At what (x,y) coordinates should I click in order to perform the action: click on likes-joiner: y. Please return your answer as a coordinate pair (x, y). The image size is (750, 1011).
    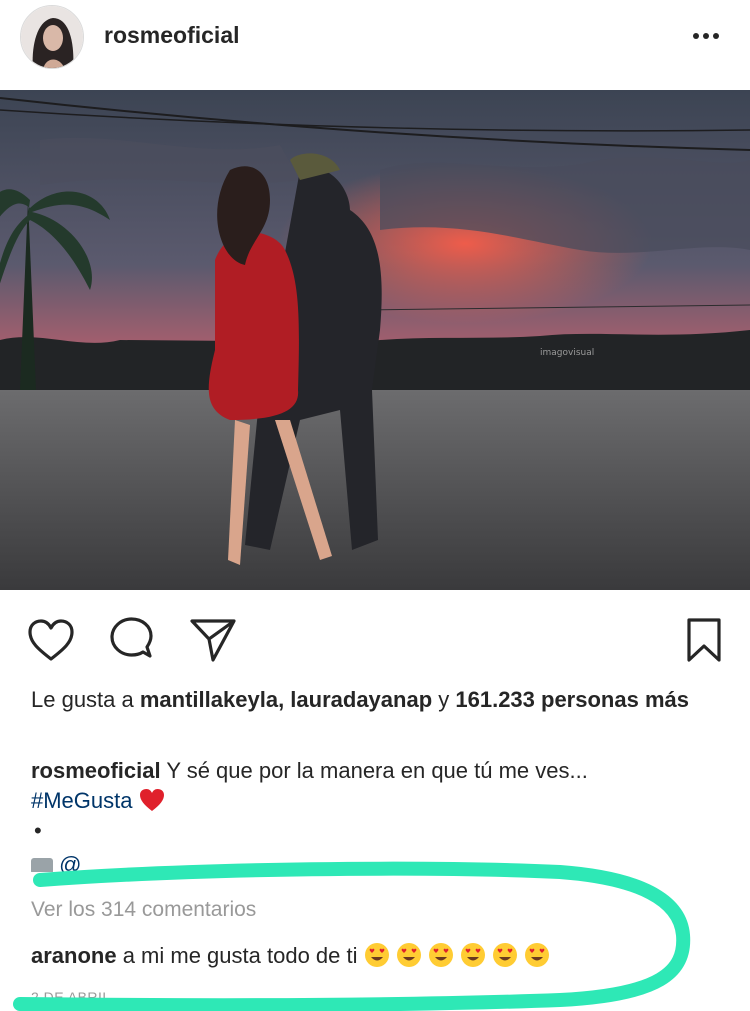
    Looking at the image, I should click on (444, 699).